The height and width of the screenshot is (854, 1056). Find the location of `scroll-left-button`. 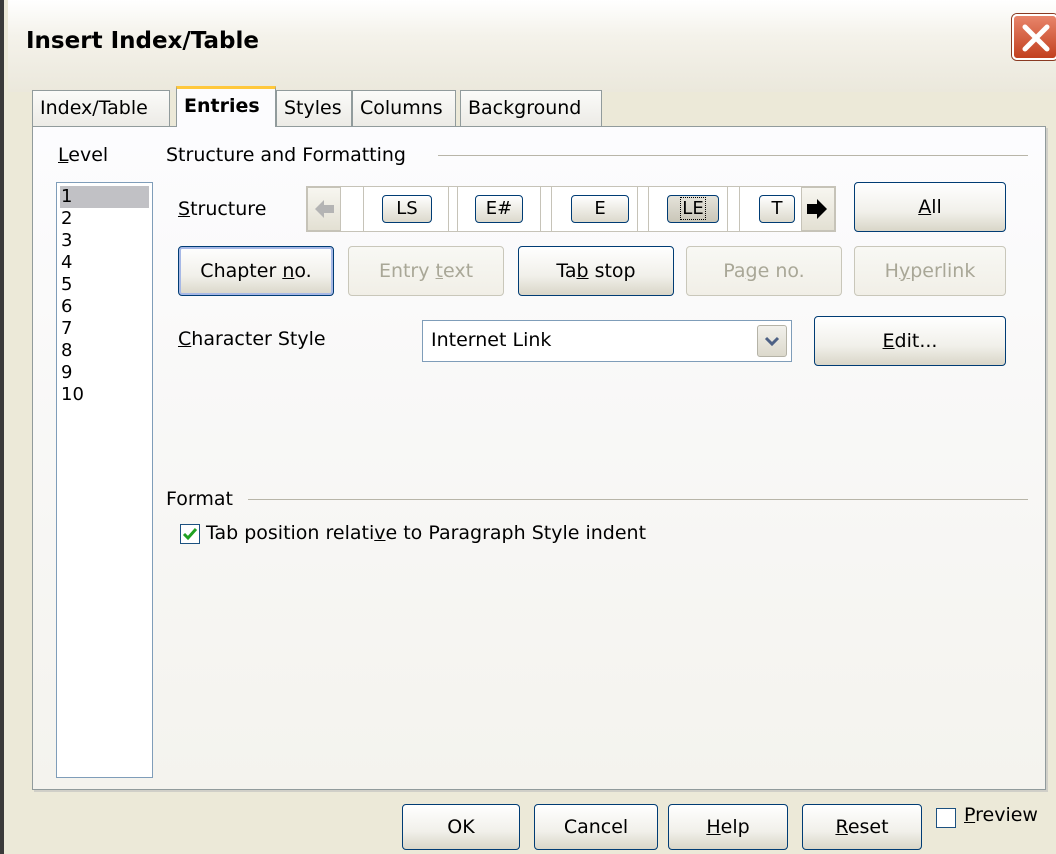

scroll-left-button is located at coordinates (324, 209).